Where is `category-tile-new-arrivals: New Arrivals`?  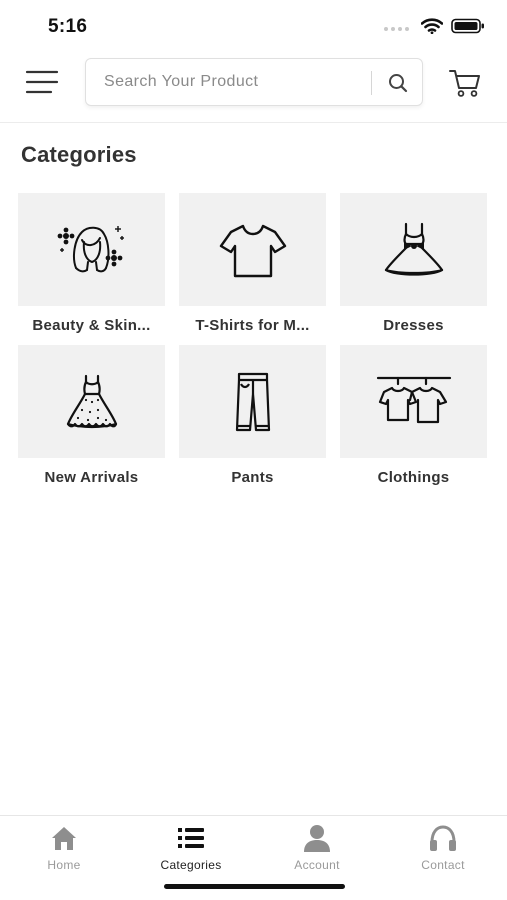
category-tile-new-arrivals: New Arrivals is located at coordinates (91, 415).